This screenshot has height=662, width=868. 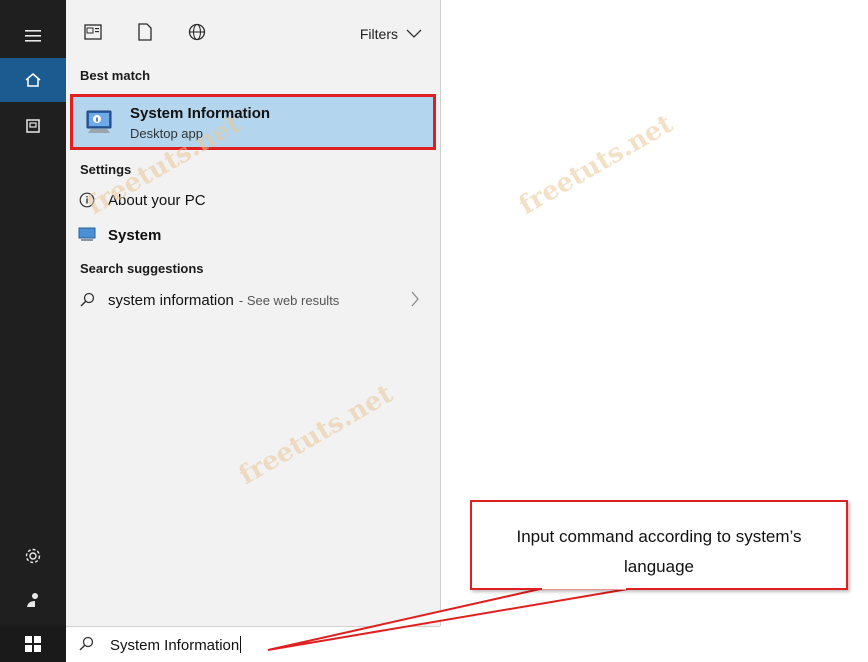 I want to click on hamburger-menu-button, so click(x=33, y=36).